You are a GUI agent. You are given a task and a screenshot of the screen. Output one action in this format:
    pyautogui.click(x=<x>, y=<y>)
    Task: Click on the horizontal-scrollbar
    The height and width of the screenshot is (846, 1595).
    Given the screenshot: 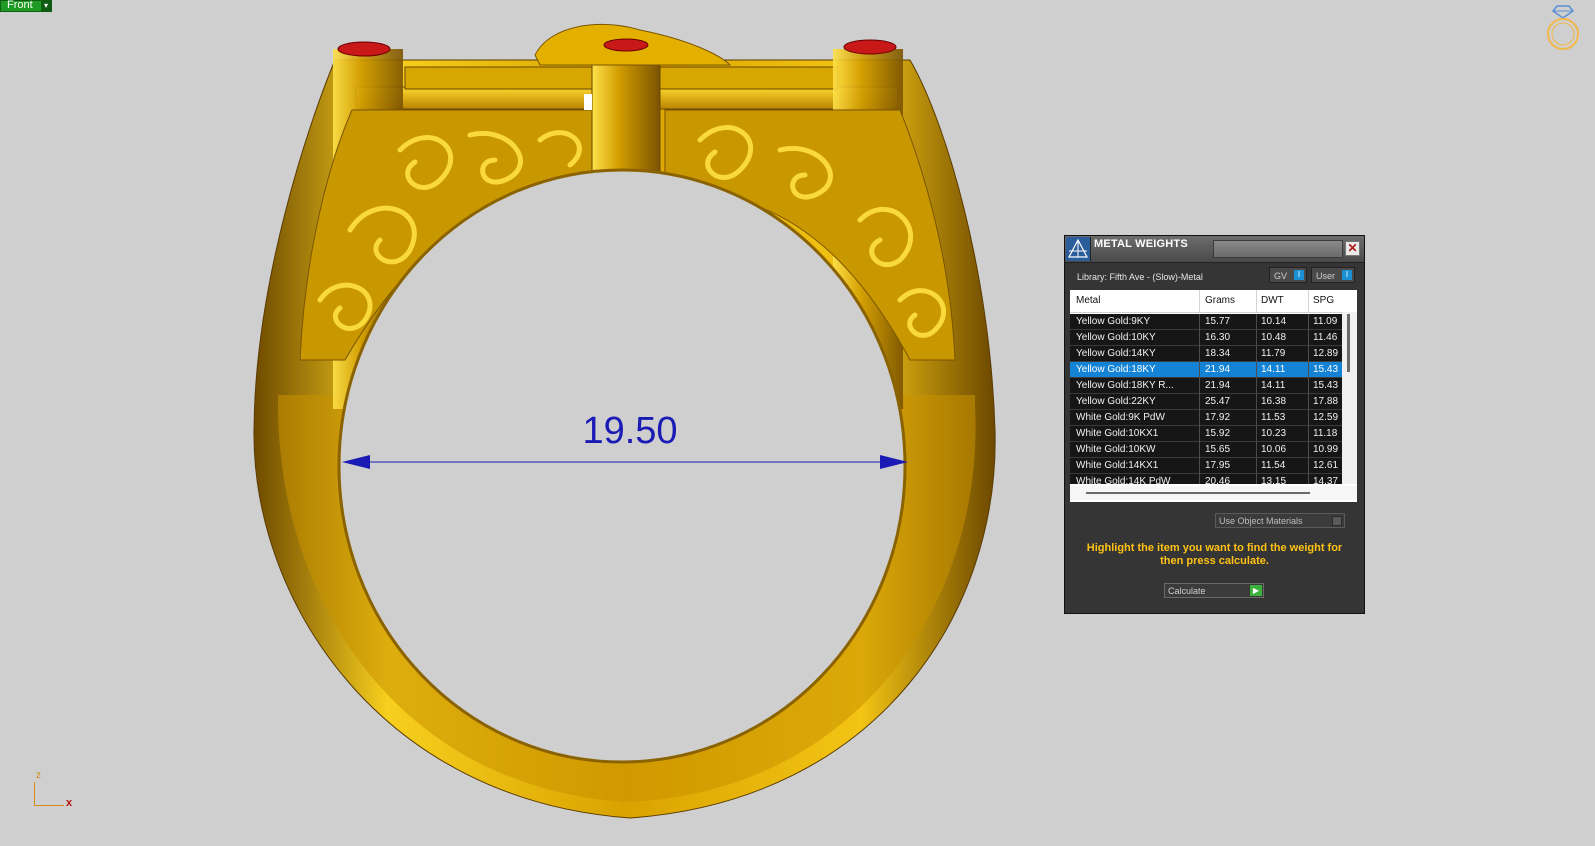 What is the action you would take?
    pyautogui.click(x=1213, y=493)
    